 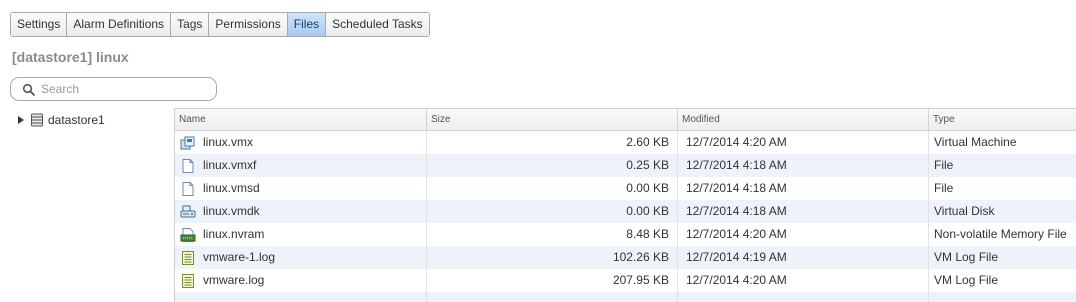 What do you see at coordinates (187, 142) in the screenshot?
I see `virtual-machine-icon` at bounding box center [187, 142].